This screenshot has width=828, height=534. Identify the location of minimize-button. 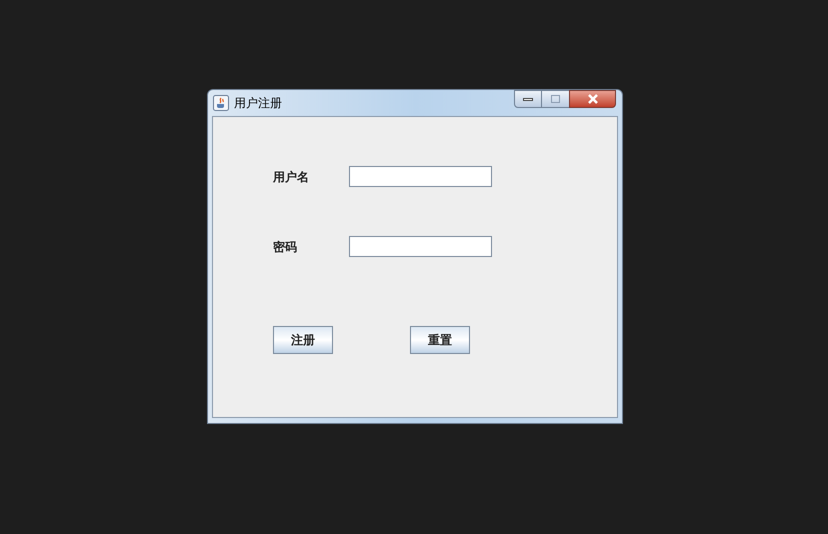
(528, 99).